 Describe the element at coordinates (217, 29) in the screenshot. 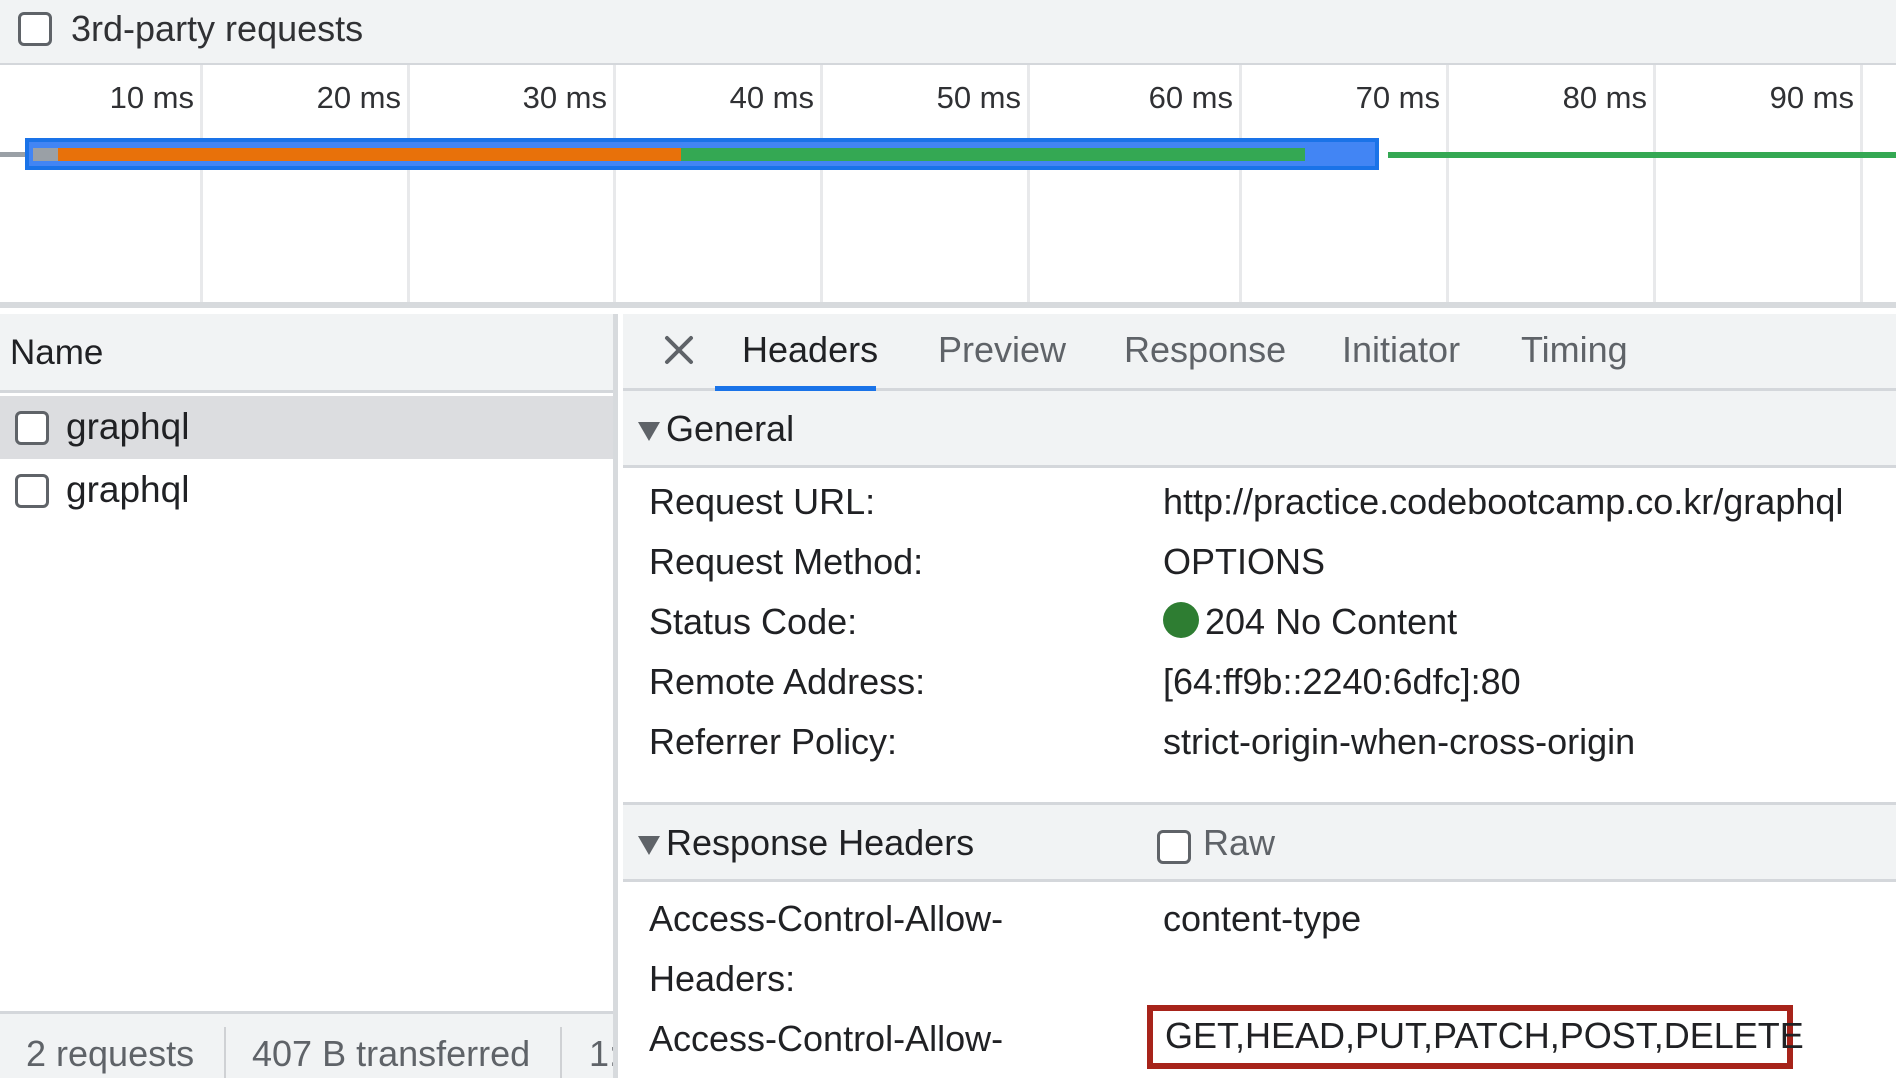

I see `third-party-requests-label: 3rd-party requests` at that location.